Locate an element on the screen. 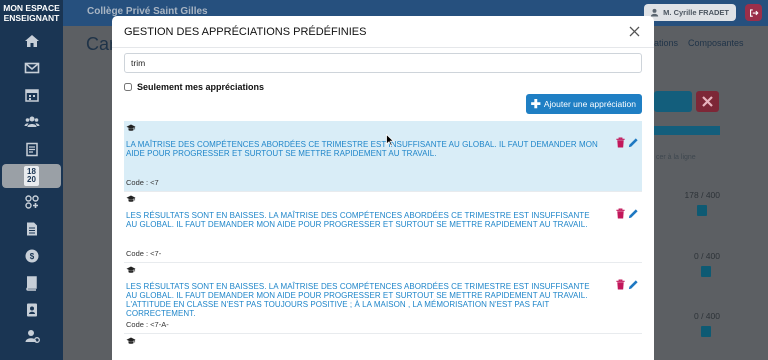 This screenshot has width=768, height=360. brand-line-2: ENSEIGNANT is located at coordinates (31, 18).